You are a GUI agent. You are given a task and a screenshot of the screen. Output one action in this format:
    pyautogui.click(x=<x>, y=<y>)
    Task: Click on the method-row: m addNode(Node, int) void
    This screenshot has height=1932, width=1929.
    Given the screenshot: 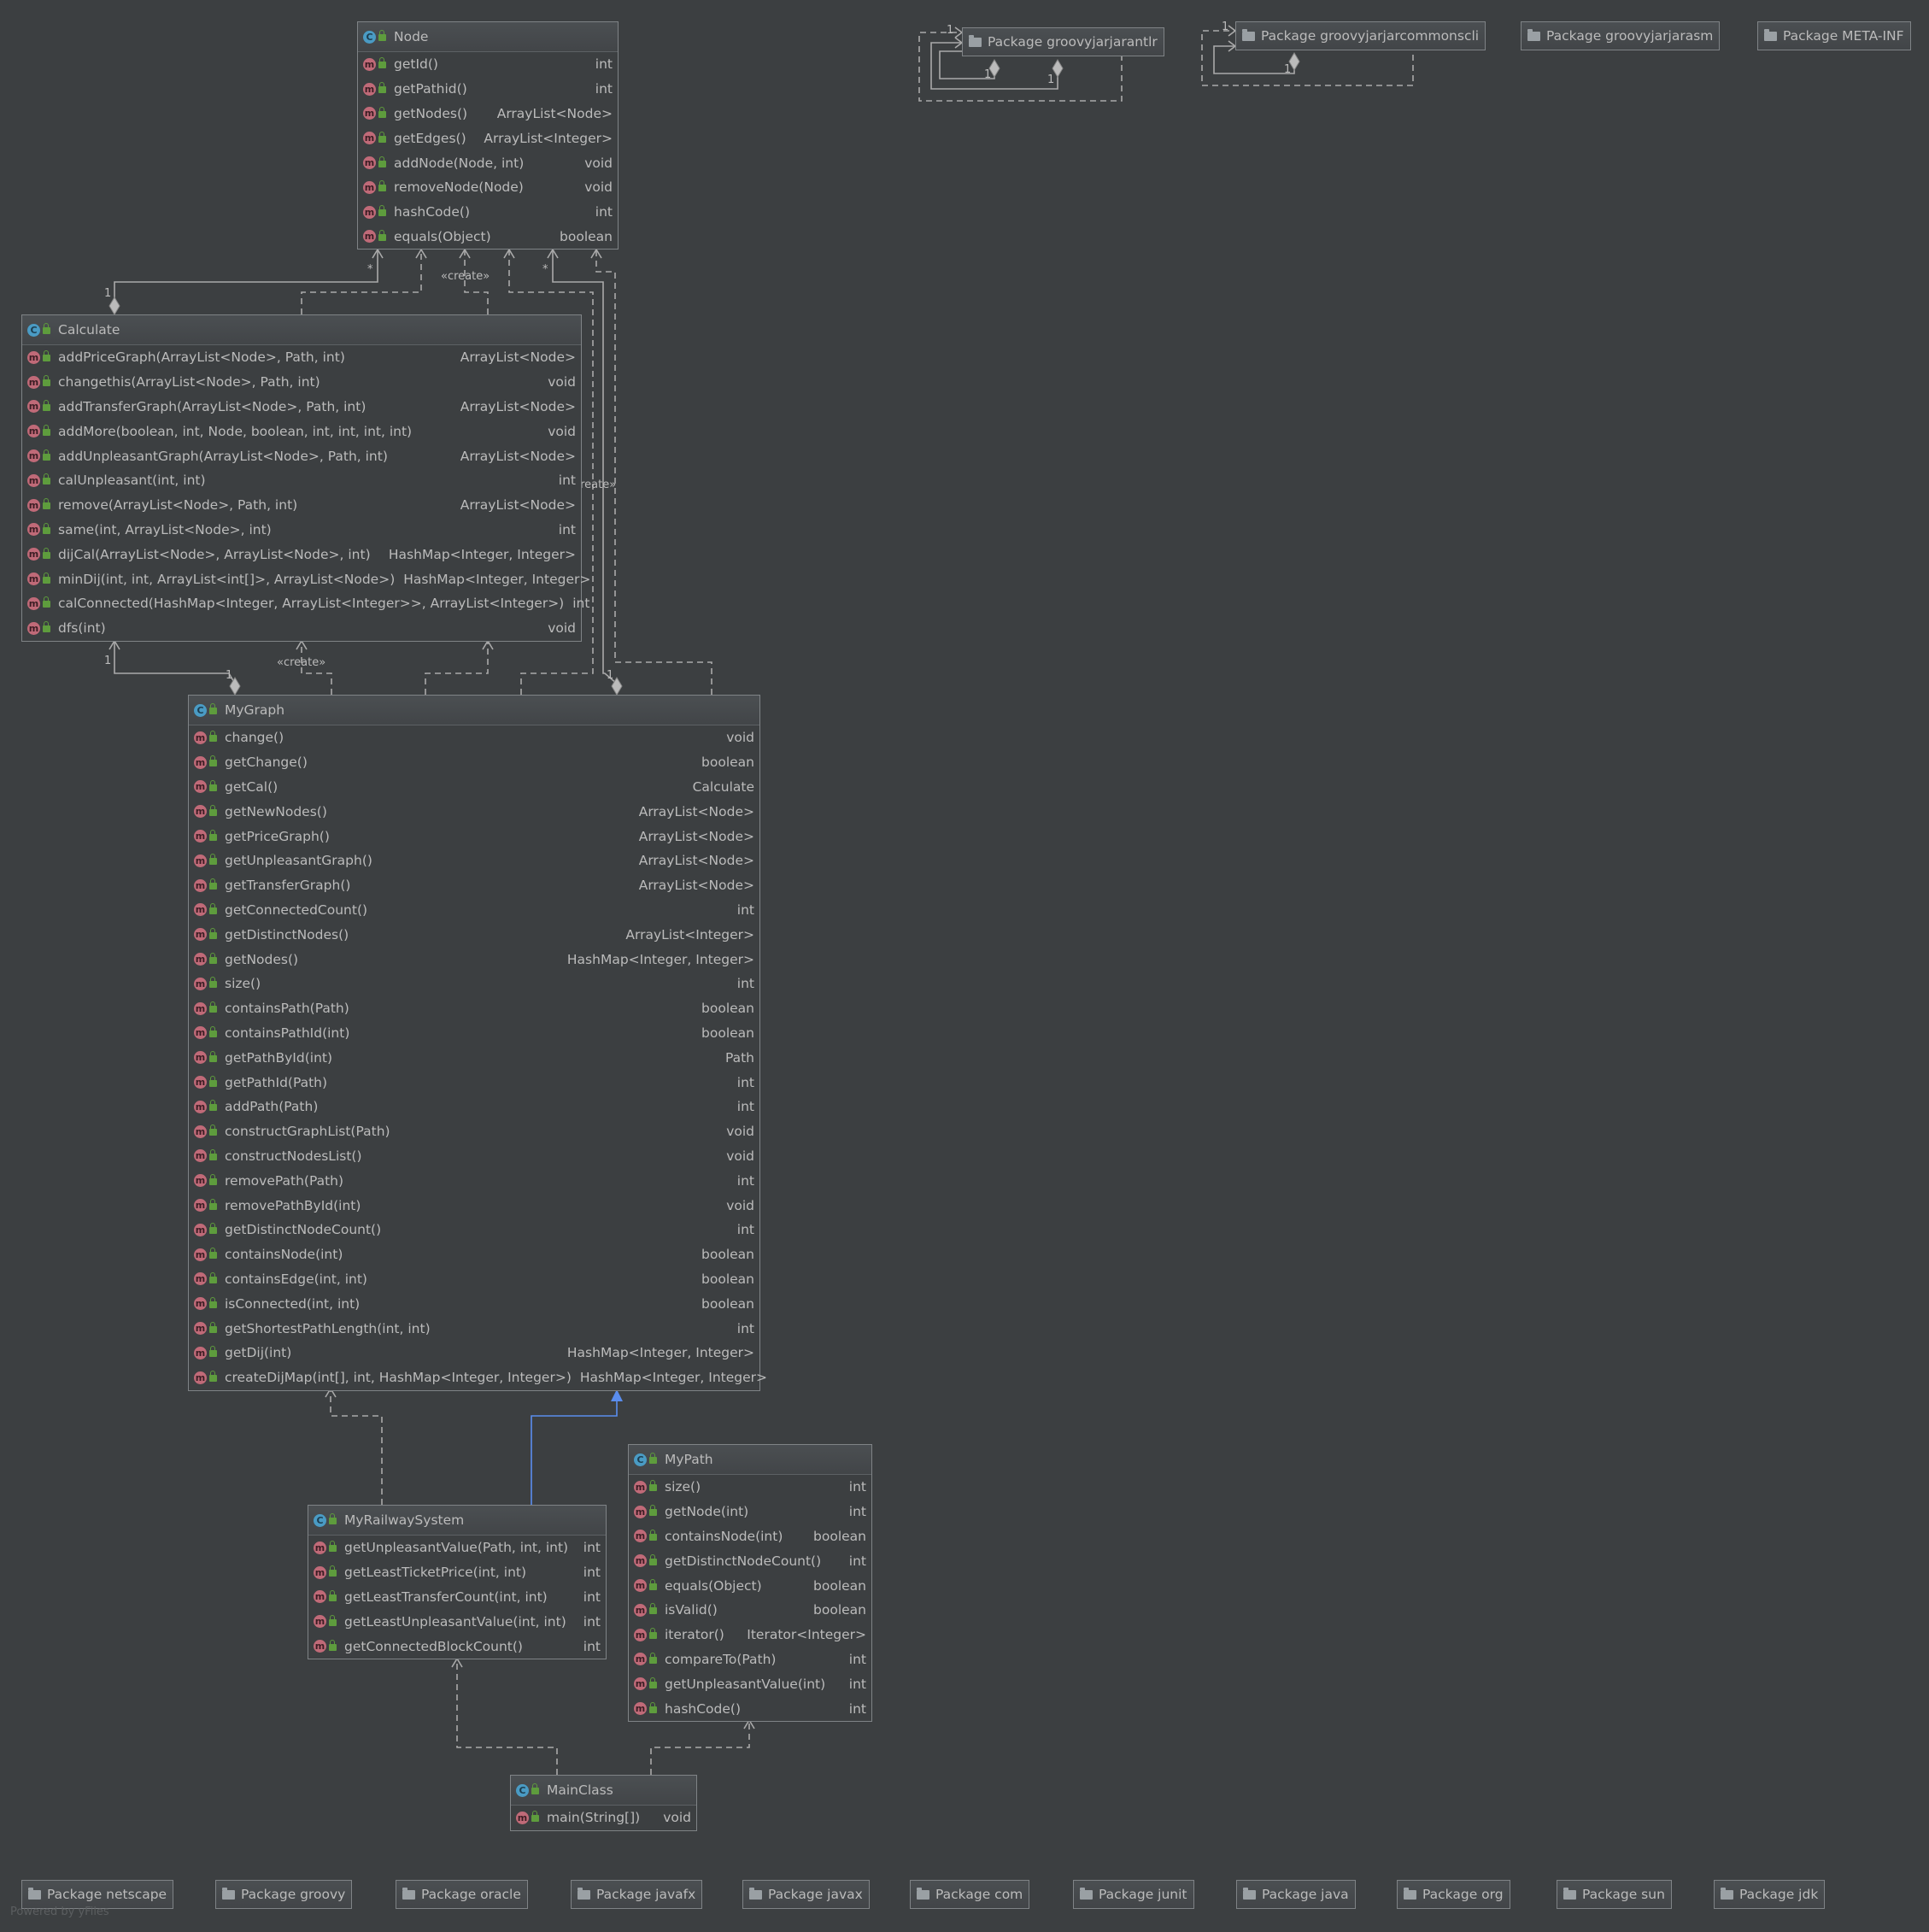 What is the action you would take?
    pyautogui.click(x=488, y=162)
    